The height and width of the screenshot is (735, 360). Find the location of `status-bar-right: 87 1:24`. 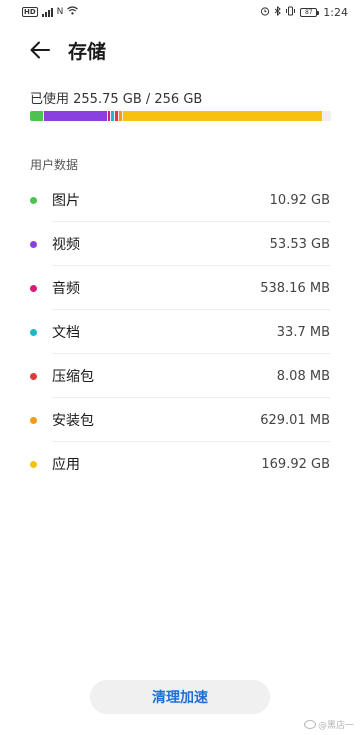

status-bar-right: 87 1:24 is located at coordinates (304, 12).